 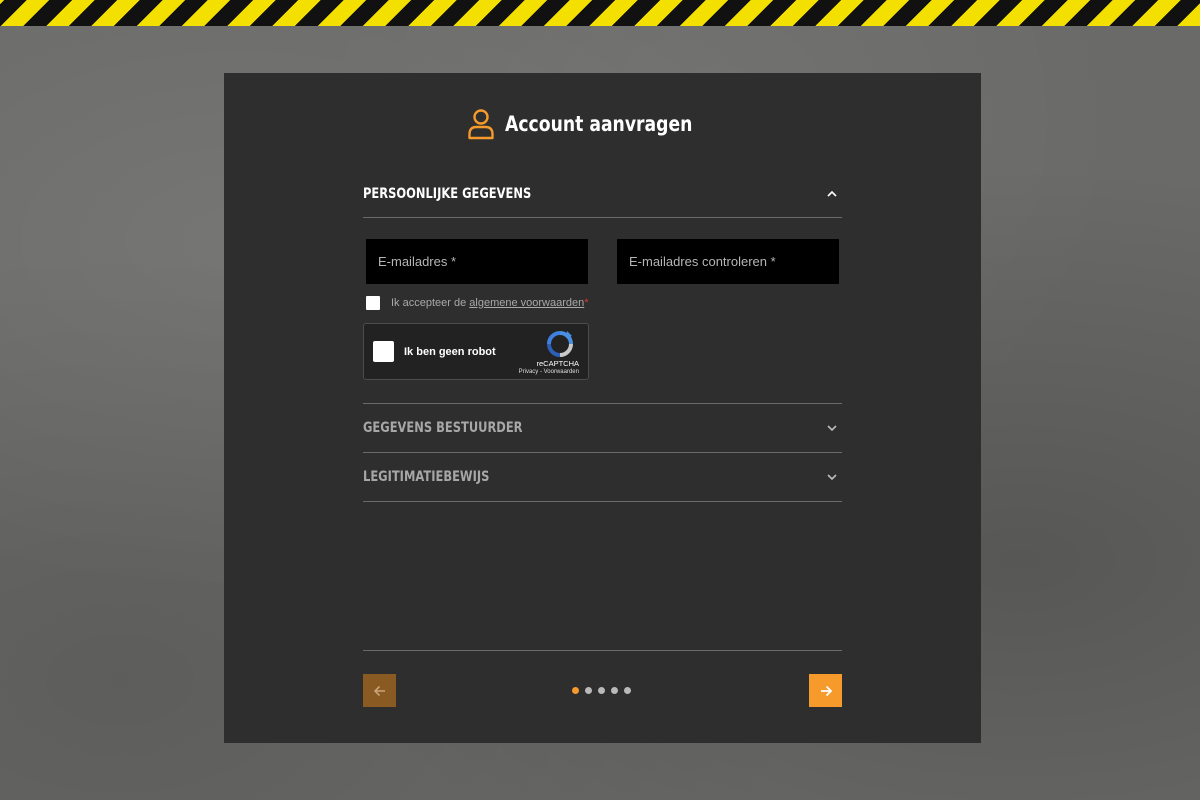 I want to click on section-personal-toggle: PERSOONLIJKE GEGEVENS, so click(x=602, y=194).